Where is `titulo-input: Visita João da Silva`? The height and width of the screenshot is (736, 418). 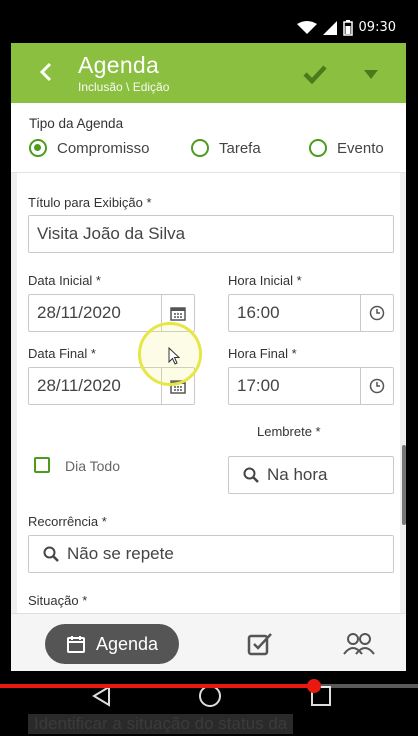 titulo-input: Visita João da Silva is located at coordinates (211, 234).